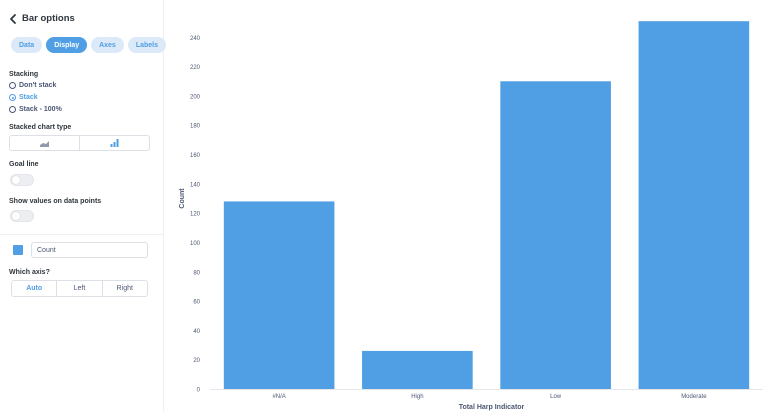 Image resolution: width=768 pixels, height=412 pixels. I want to click on axis-right-option: Right, so click(124, 288).